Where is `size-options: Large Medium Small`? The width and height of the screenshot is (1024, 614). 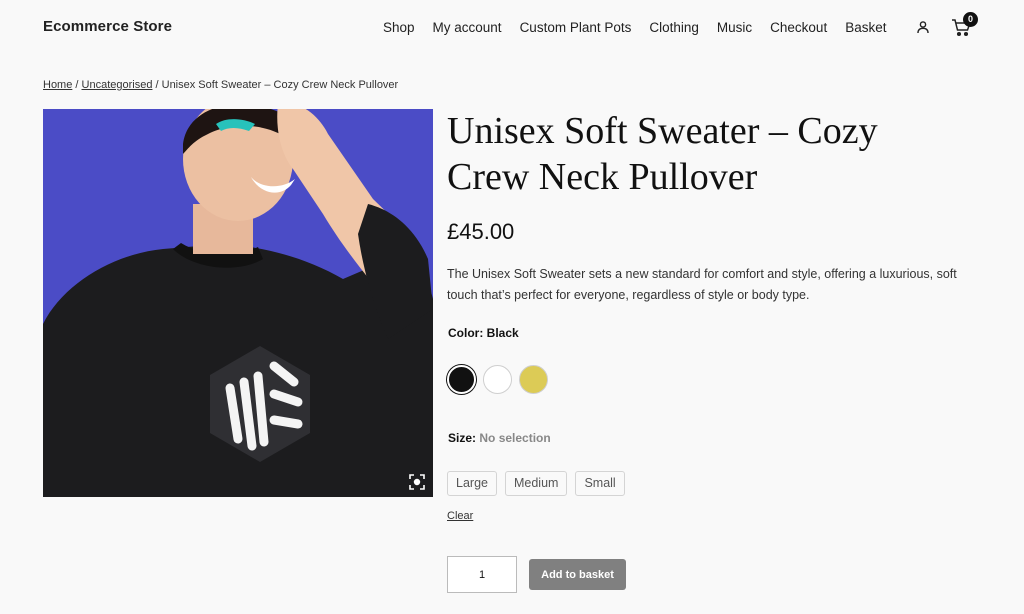
size-options: Large Medium Small is located at coordinates (540, 483).